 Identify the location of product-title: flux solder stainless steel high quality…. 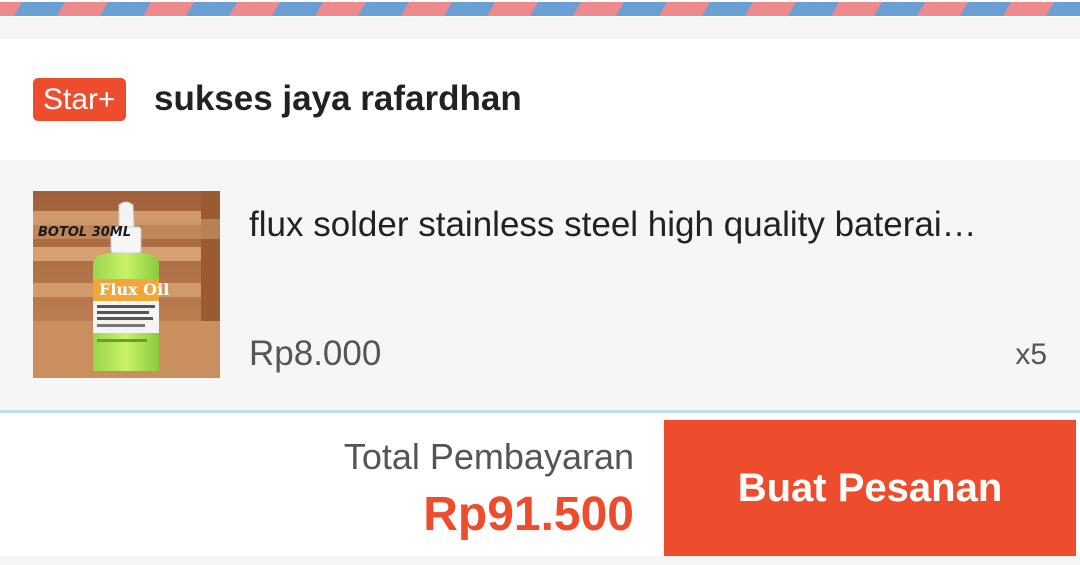
(649, 225).